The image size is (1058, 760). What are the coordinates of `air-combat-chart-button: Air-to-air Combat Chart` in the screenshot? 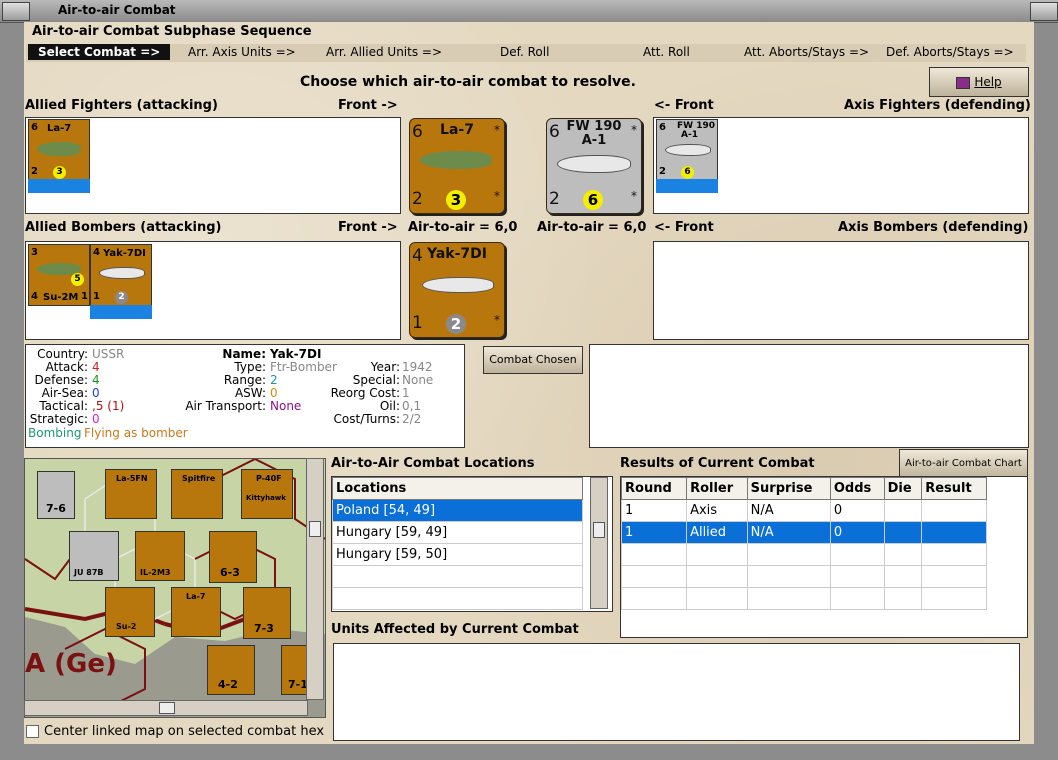 It's located at (963, 464).